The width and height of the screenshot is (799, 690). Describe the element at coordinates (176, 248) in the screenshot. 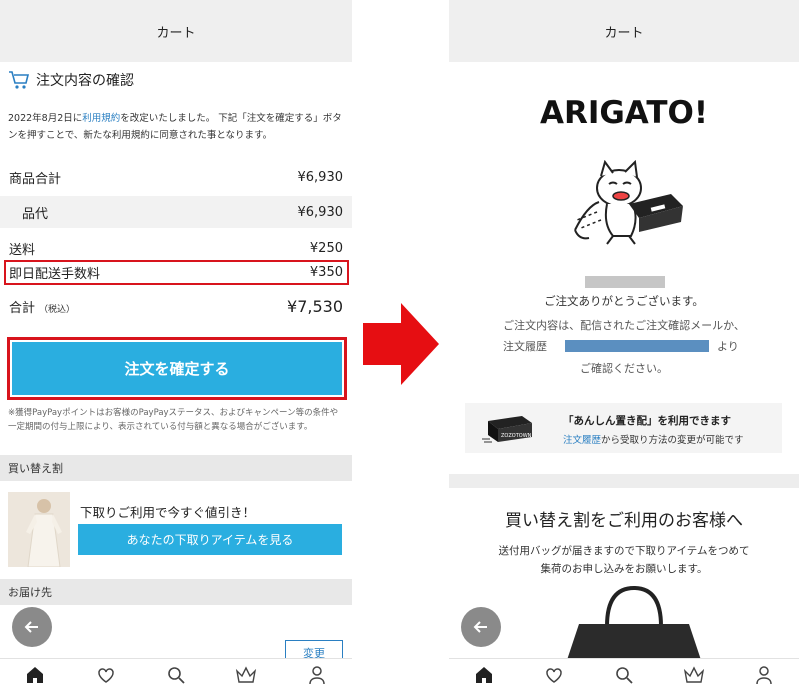

I see `shipping-row: 送料 ¥250` at that location.